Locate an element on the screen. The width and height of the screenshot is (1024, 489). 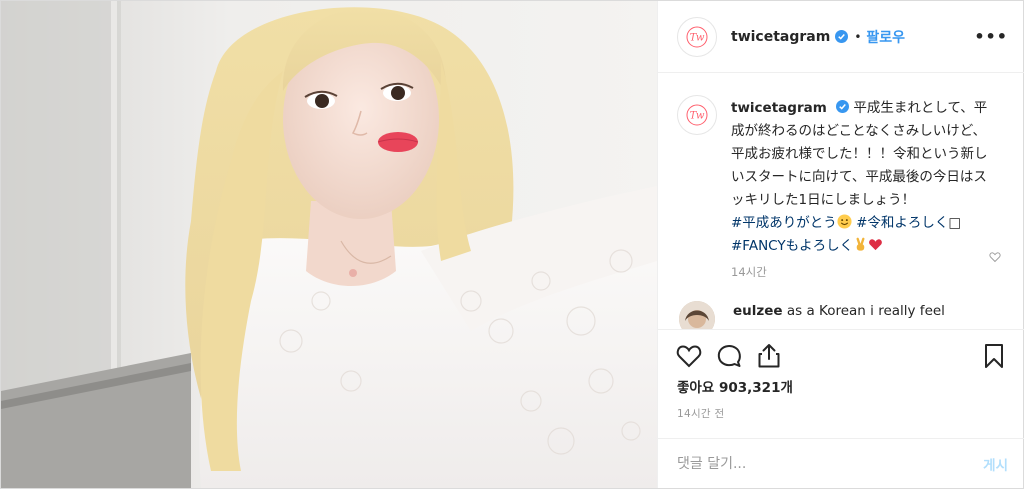
like-count: 좋아요 903,321개 is located at coordinates (735, 386).